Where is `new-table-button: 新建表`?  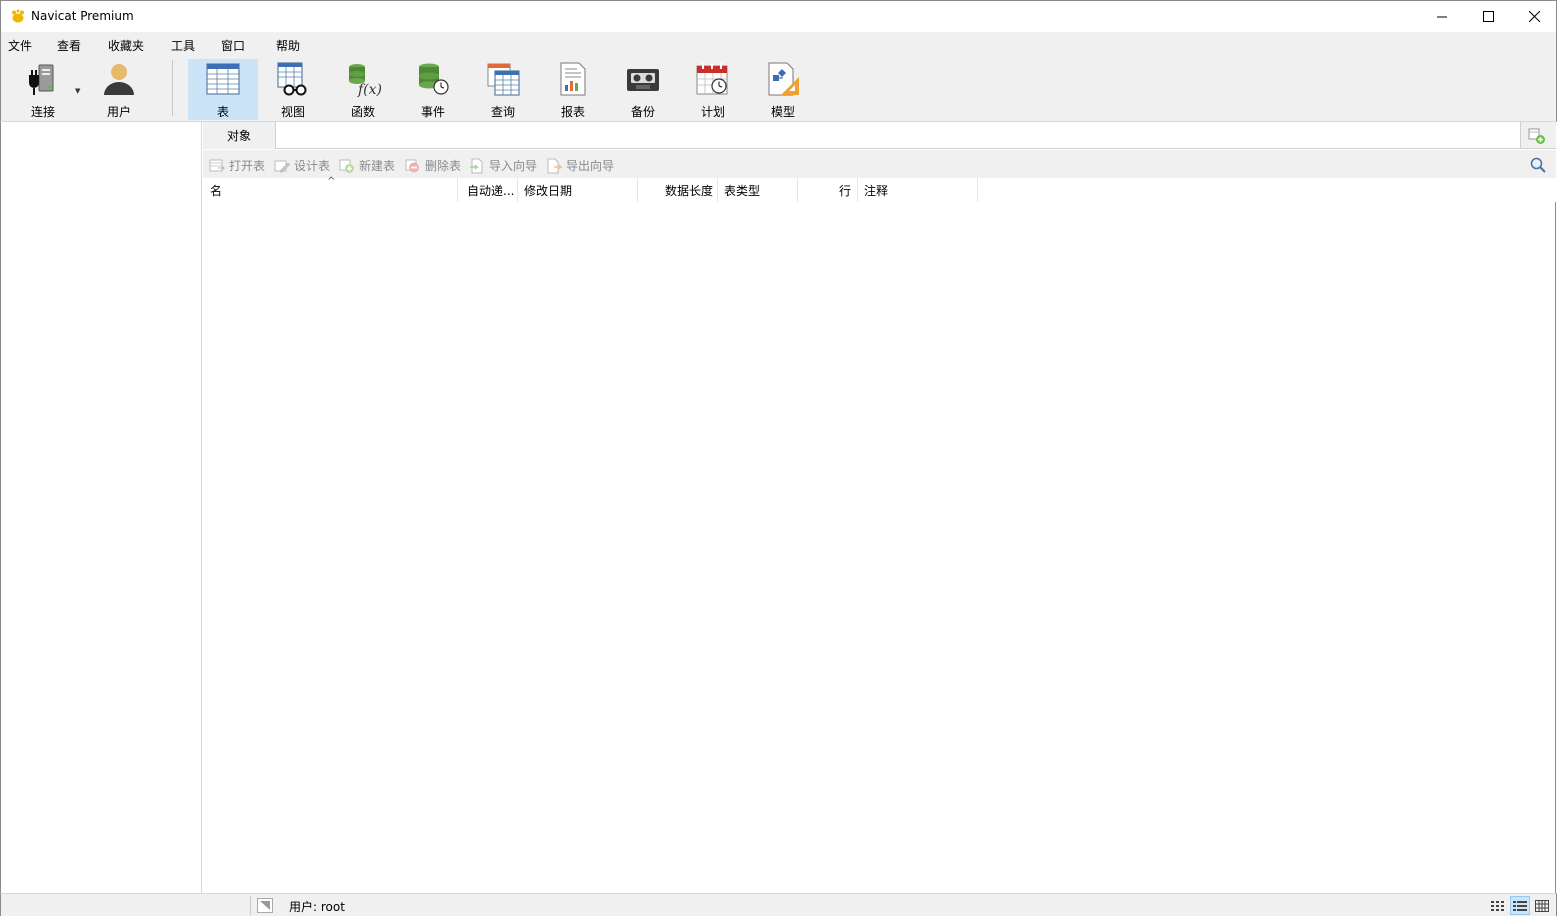
new-table-button: 新建表 is located at coordinates (367, 165).